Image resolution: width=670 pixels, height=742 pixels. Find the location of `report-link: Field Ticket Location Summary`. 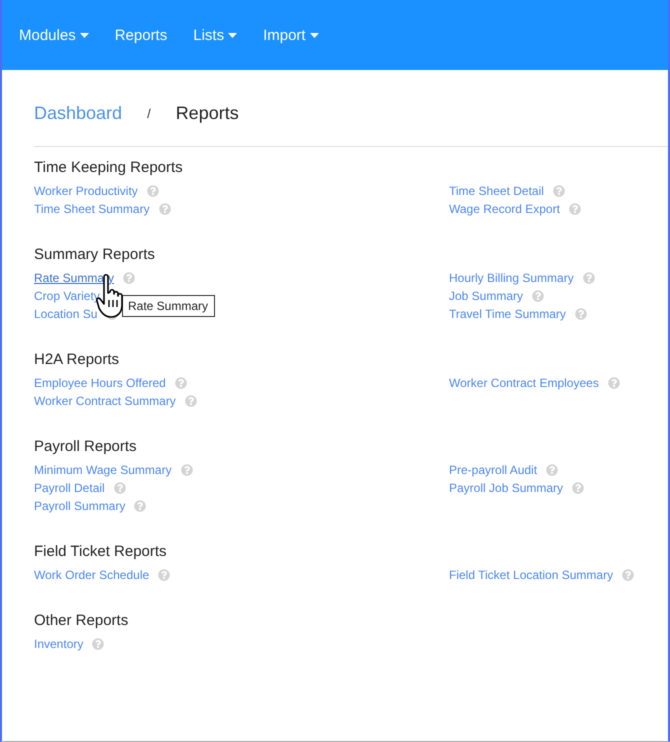

report-link: Field Ticket Location Summary is located at coordinates (531, 575).